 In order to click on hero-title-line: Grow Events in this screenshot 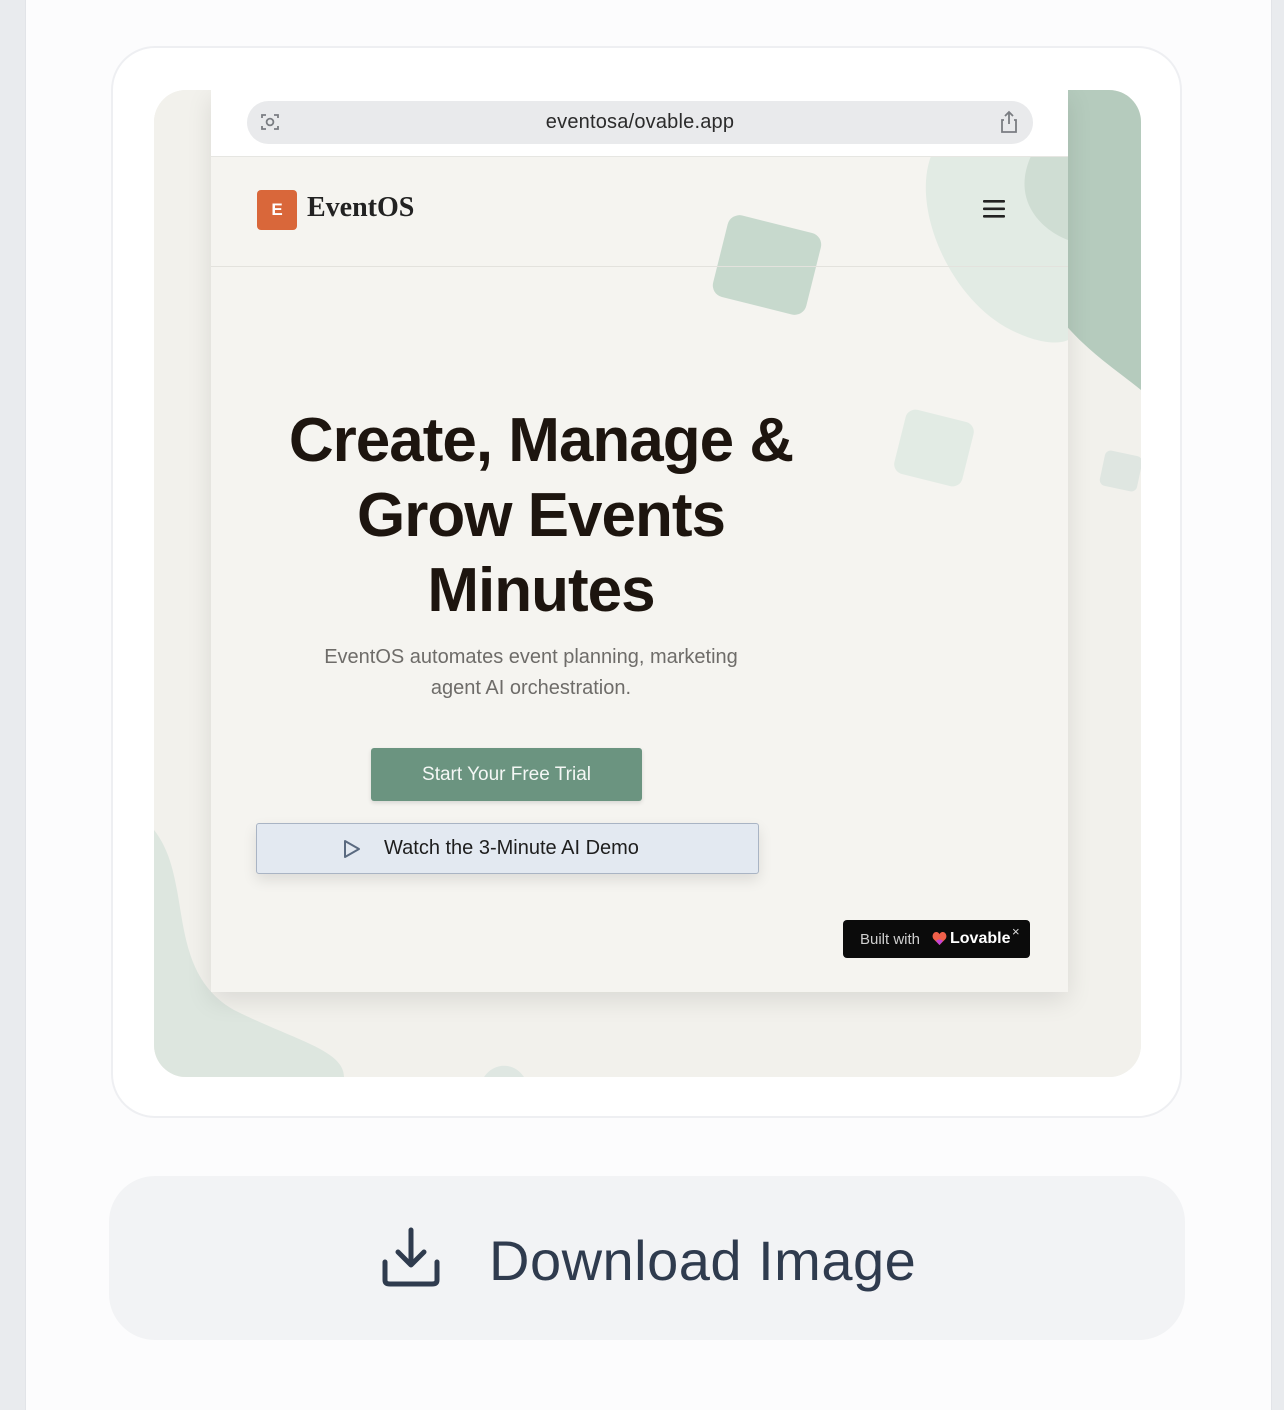, I will do `click(541, 515)`.